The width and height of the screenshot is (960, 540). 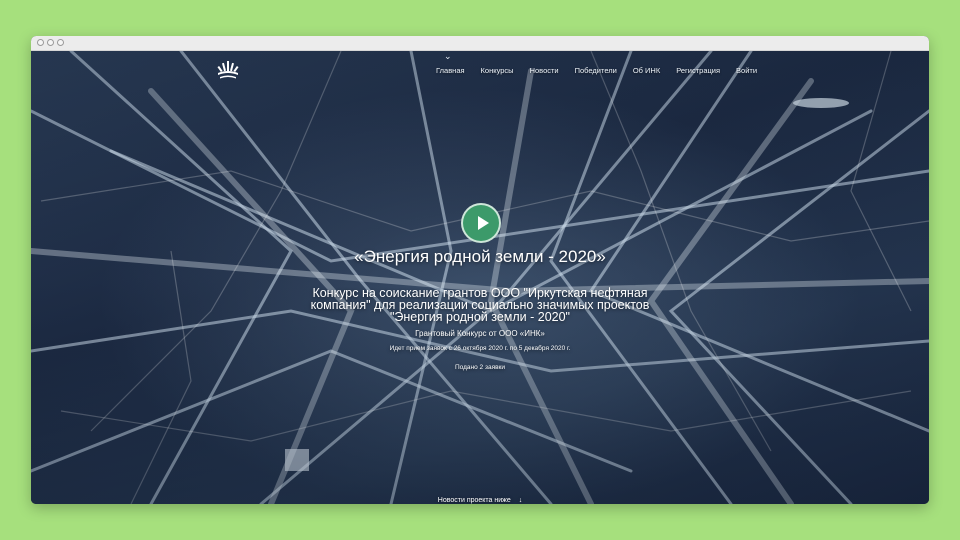 What do you see at coordinates (520, 500) in the screenshot?
I see `arrow-down-icon: ↓` at bounding box center [520, 500].